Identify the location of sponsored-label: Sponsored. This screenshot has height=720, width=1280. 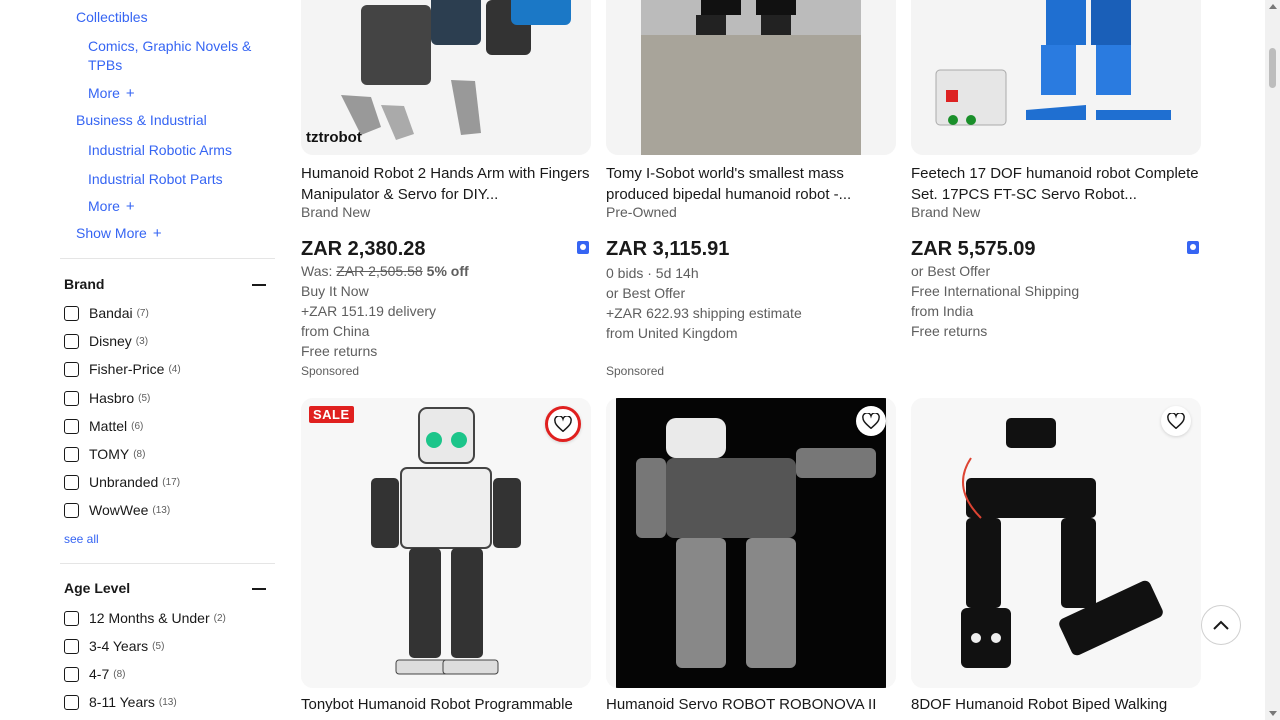
(635, 371).